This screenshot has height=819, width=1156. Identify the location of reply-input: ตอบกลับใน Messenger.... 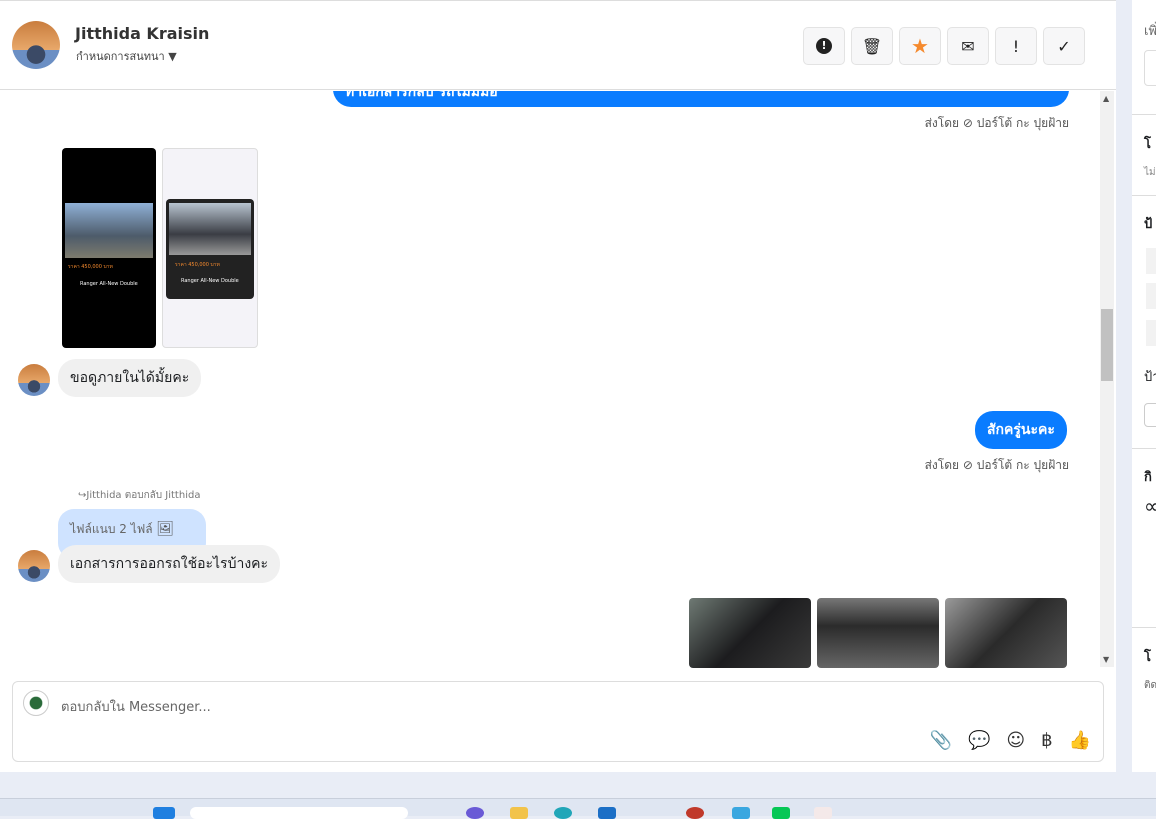
(136, 706).